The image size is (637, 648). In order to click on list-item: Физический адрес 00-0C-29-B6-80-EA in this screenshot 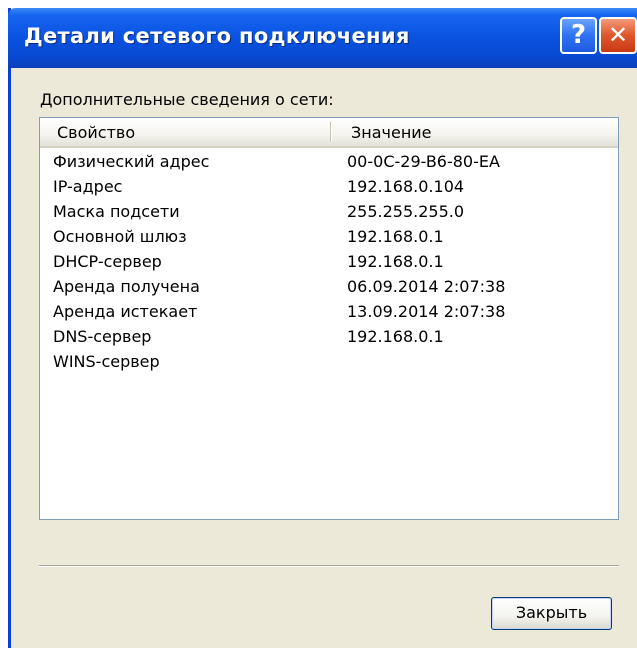, I will do `click(329, 162)`.